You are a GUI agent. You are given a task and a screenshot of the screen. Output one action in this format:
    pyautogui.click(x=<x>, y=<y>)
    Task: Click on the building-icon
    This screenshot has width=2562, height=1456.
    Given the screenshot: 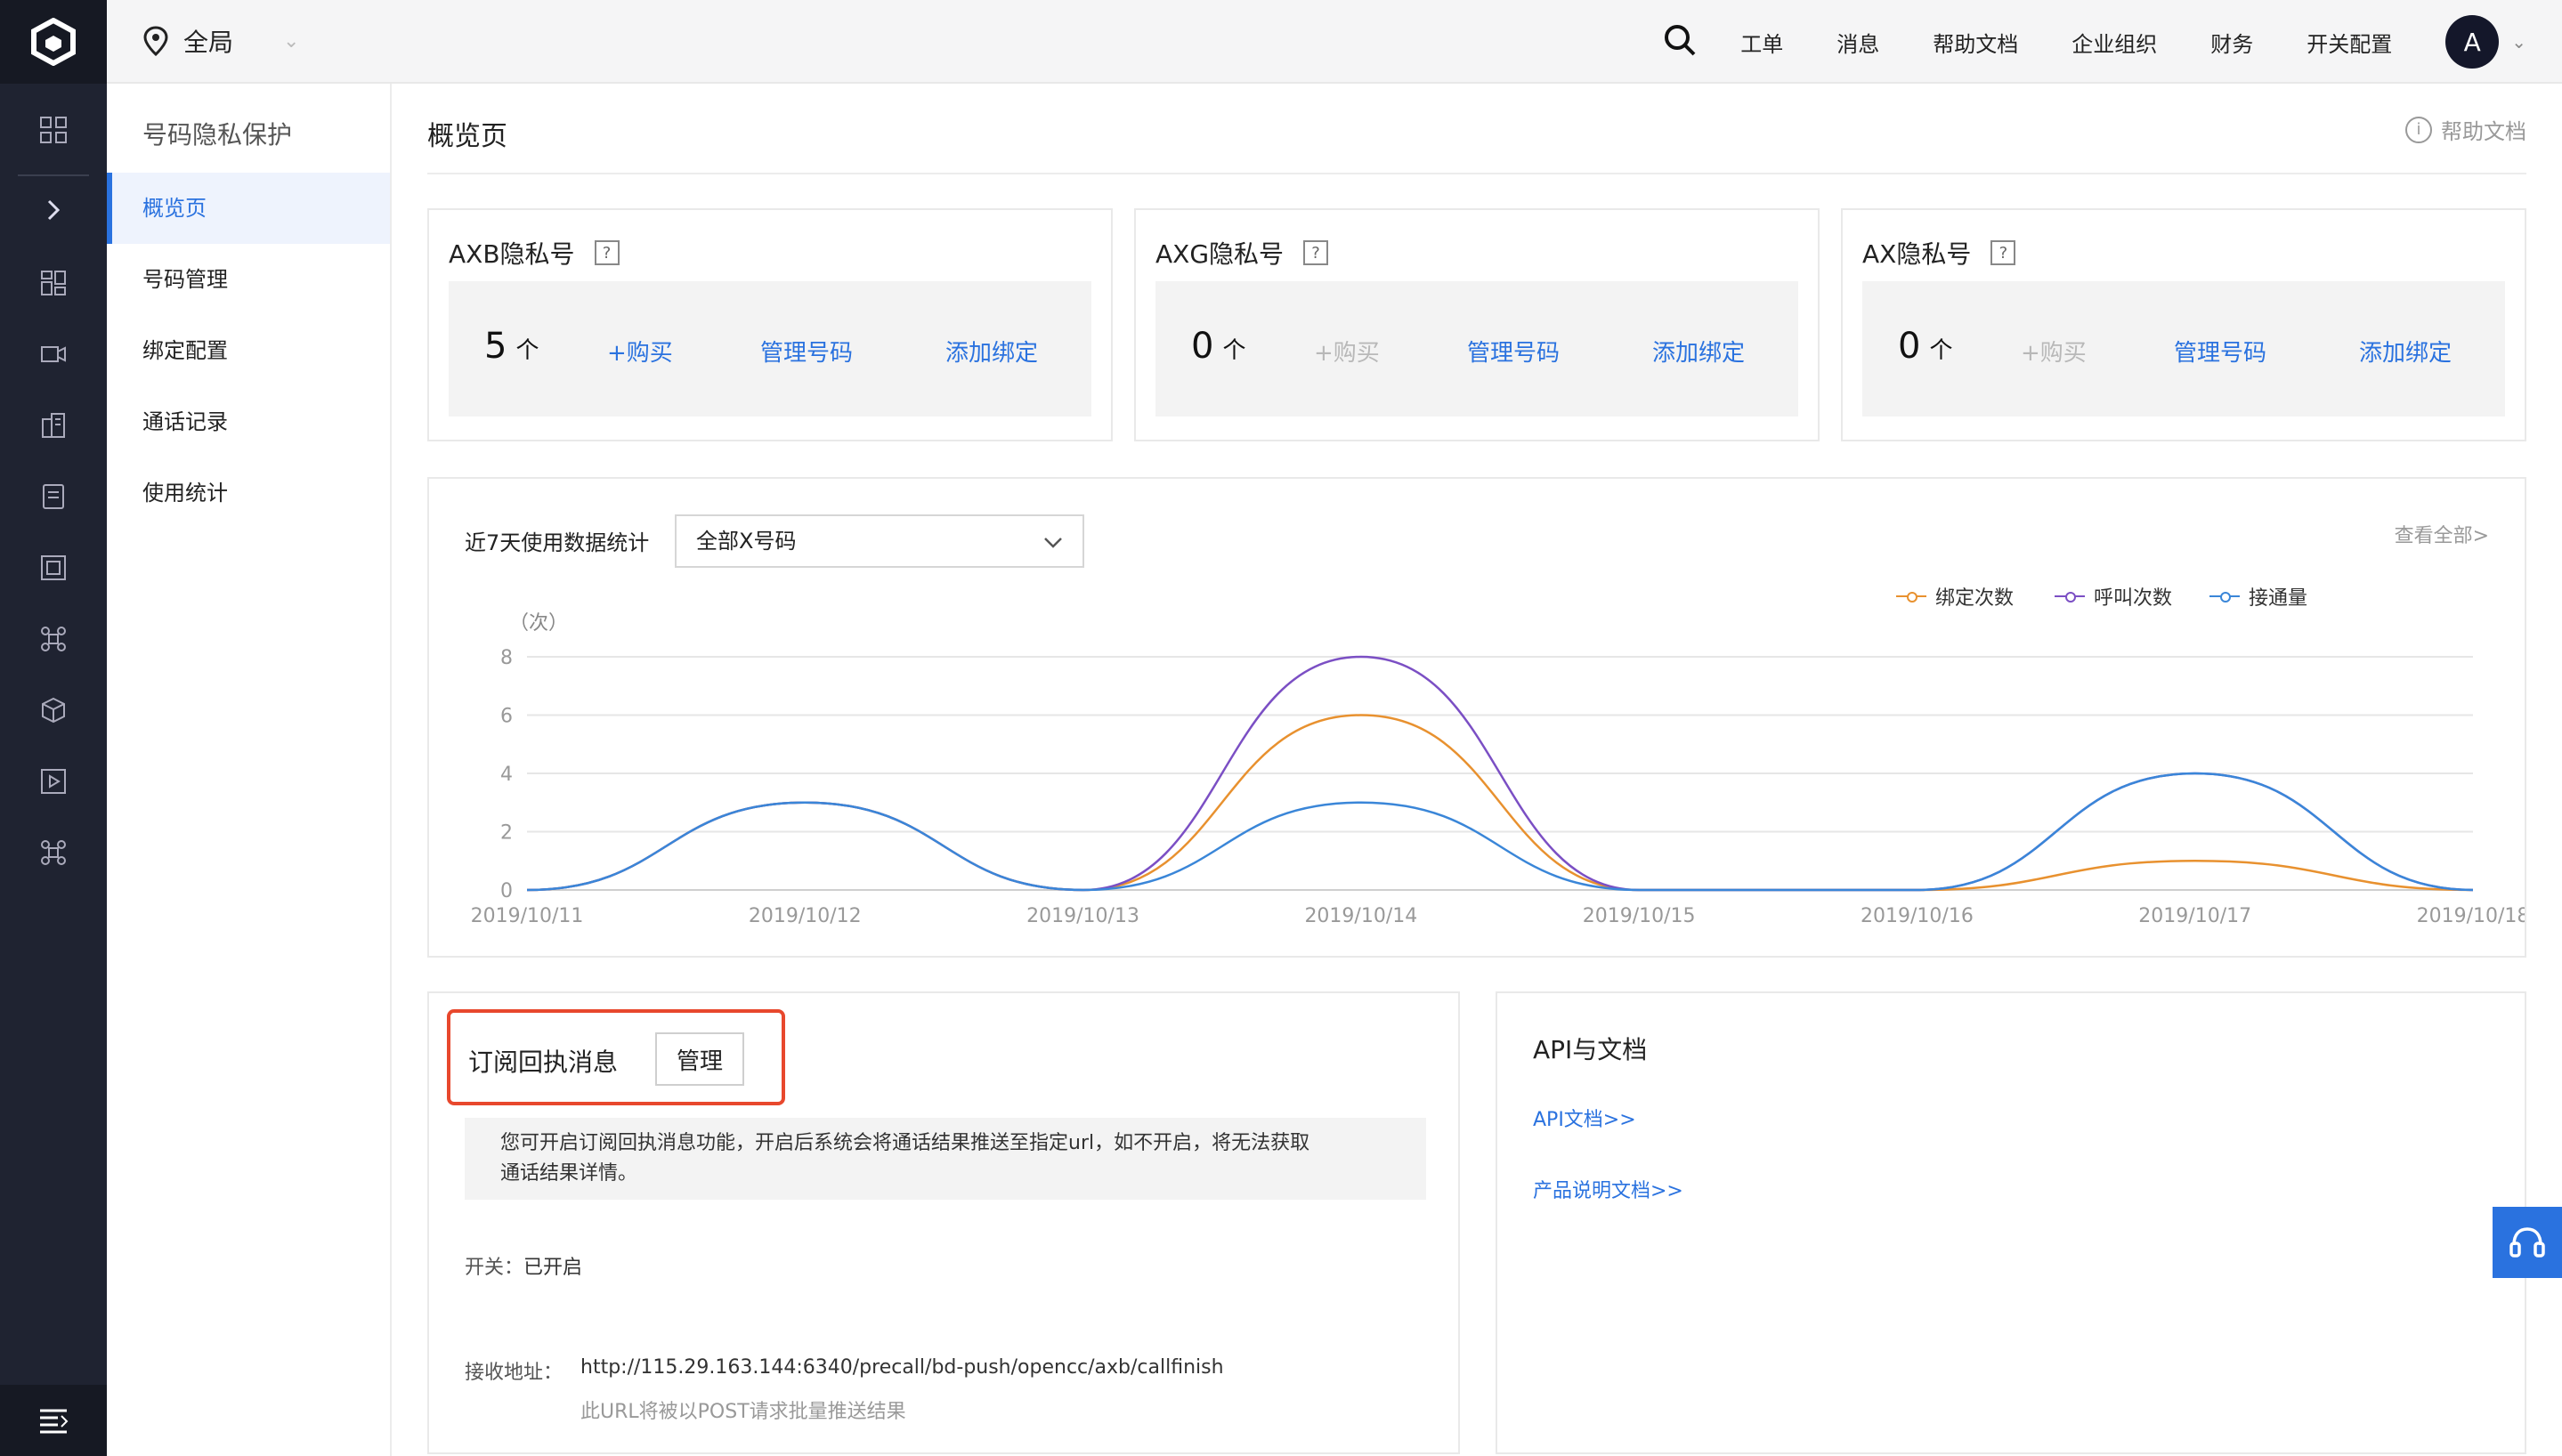 What is the action you would take?
    pyautogui.click(x=53, y=425)
    